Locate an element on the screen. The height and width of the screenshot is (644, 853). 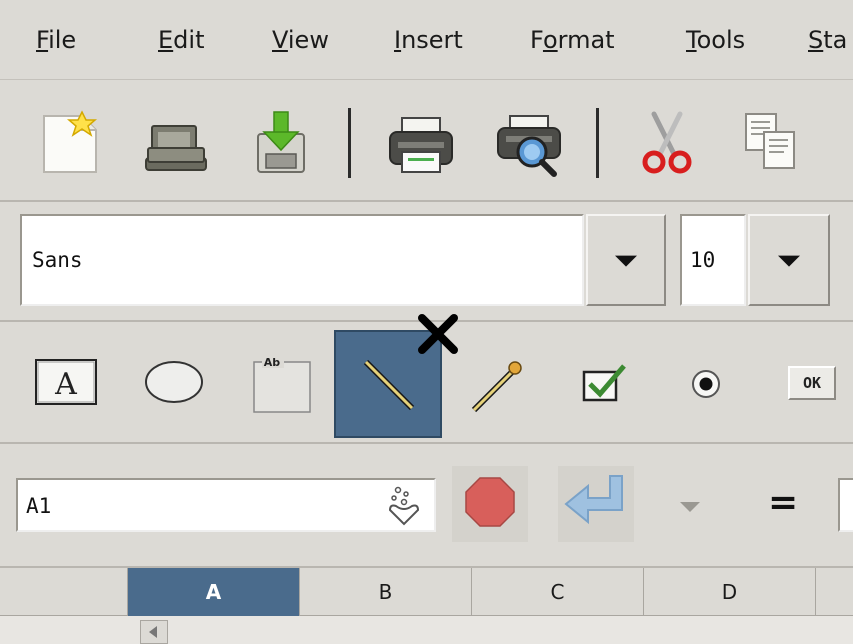
menu-insert-rest: nsert is located at coordinates (432, 40).